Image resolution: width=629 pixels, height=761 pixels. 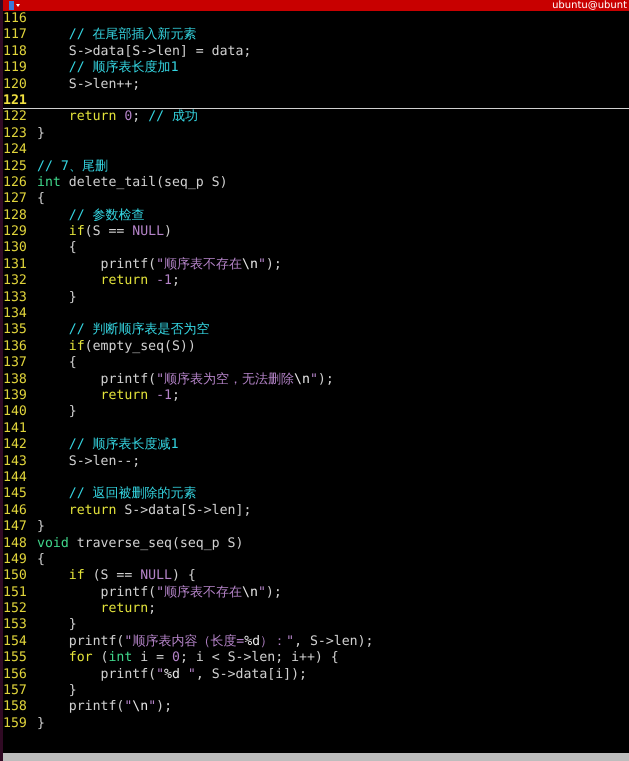 I want to click on line-number: 136, so click(x=15, y=347).